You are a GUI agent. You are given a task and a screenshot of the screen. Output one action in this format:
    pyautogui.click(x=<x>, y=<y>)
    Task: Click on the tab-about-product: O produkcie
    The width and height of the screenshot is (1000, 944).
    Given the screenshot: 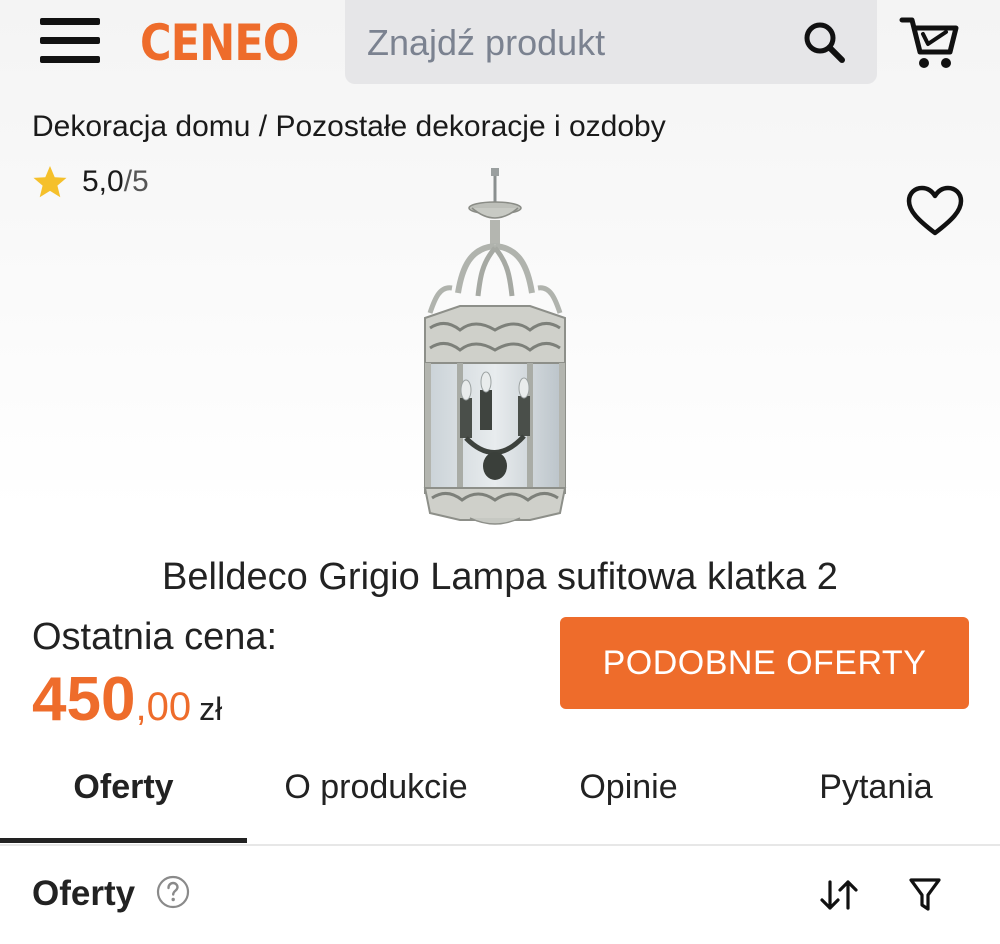 What is the action you would take?
    pyautogui.click(x=376, y=787)
    